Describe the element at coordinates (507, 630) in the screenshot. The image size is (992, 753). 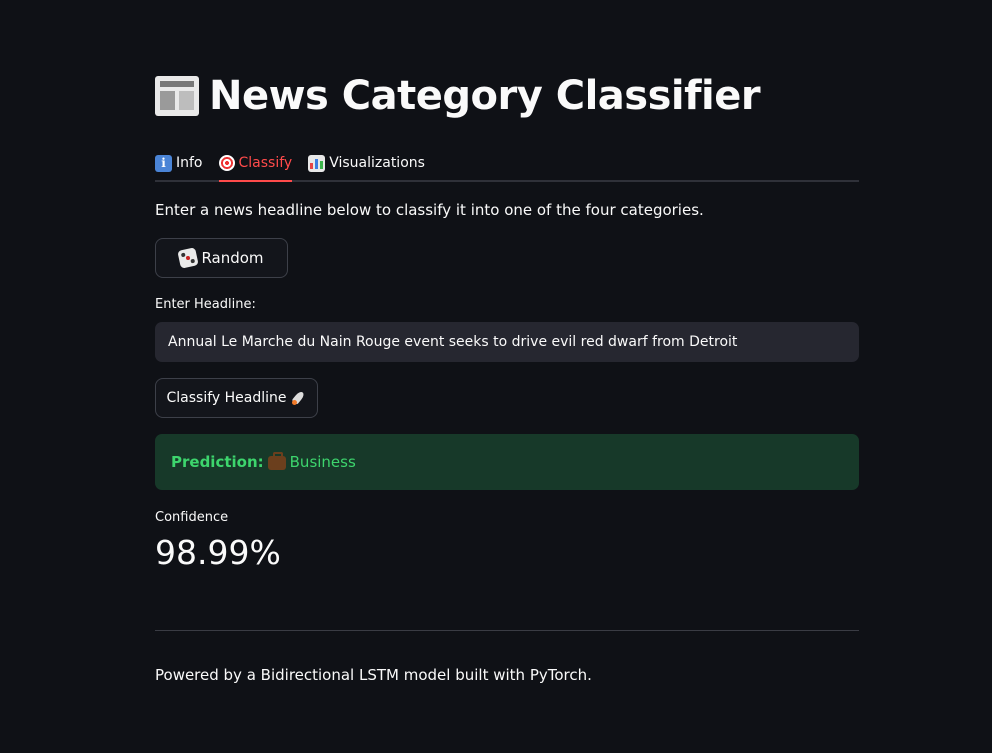
I see `divider` at that location.